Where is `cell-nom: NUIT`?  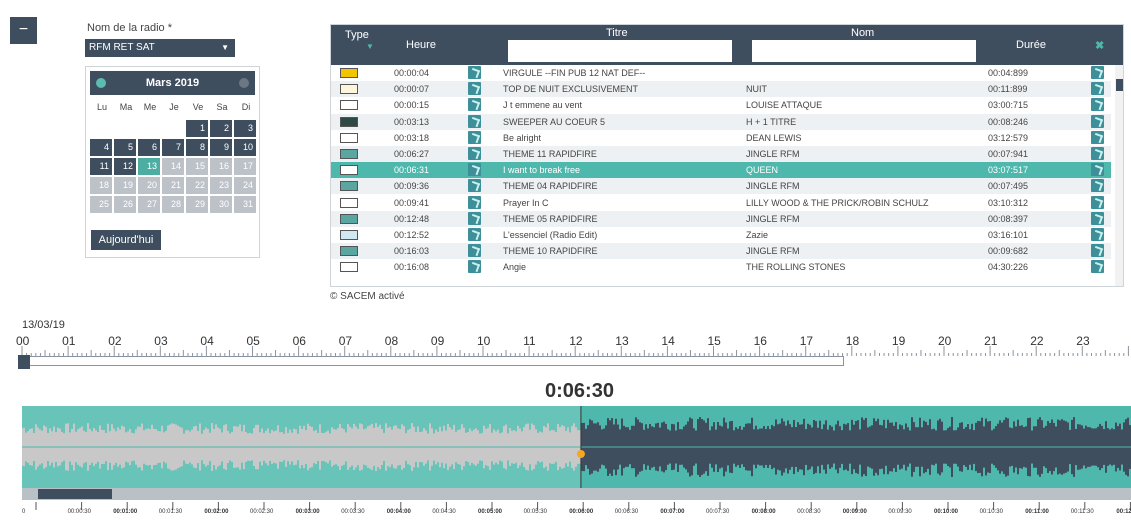
cell-nom: NUIT is located at coordinates (756, 89).